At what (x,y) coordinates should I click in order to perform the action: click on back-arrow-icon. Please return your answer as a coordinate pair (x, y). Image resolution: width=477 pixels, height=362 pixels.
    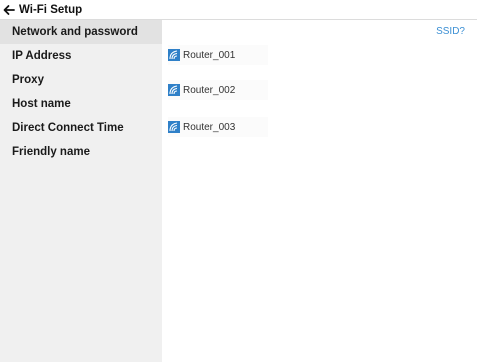
    Looking at the image, I should click on (9, 10).